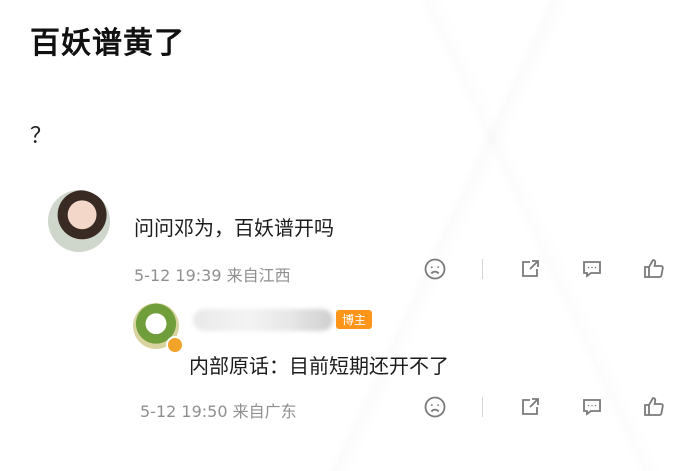 The image size is (690, 471). What do you see at coordinates (544, 407) in the screenshot?
I see `reply-actions` at bounding box center [544, 407].